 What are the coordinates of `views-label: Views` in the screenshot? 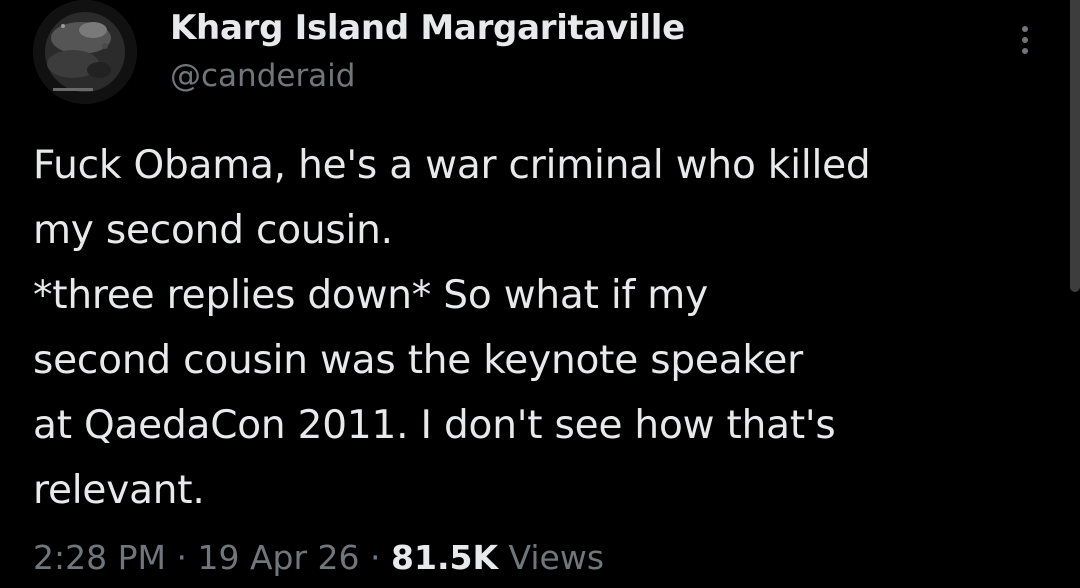 It's located at (557, 557).